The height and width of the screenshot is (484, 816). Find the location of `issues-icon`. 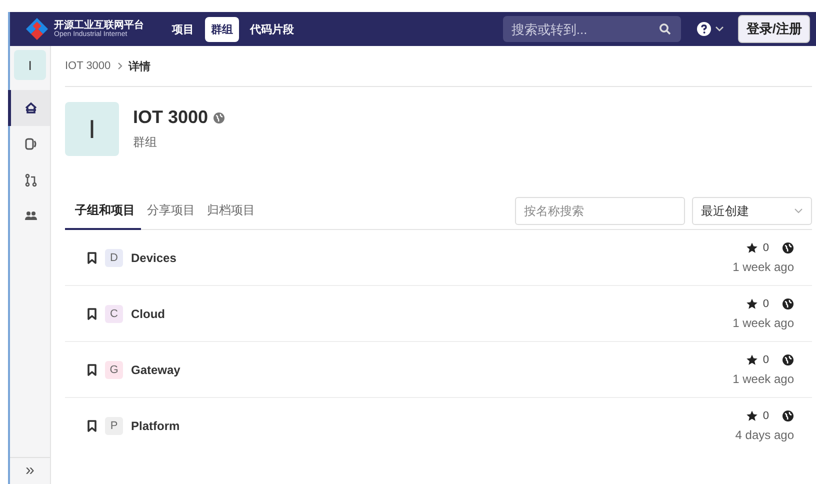

issues-icon is located at coordinates (31, 144).